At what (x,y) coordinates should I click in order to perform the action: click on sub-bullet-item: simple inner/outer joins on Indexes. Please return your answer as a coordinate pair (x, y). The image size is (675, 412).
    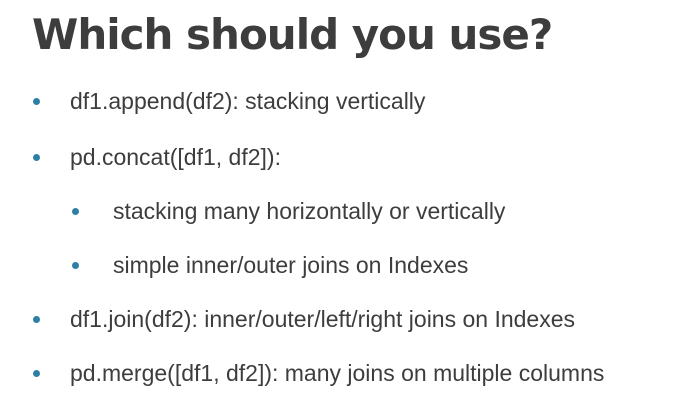
    Looking at the image, I should click on (270, 265).